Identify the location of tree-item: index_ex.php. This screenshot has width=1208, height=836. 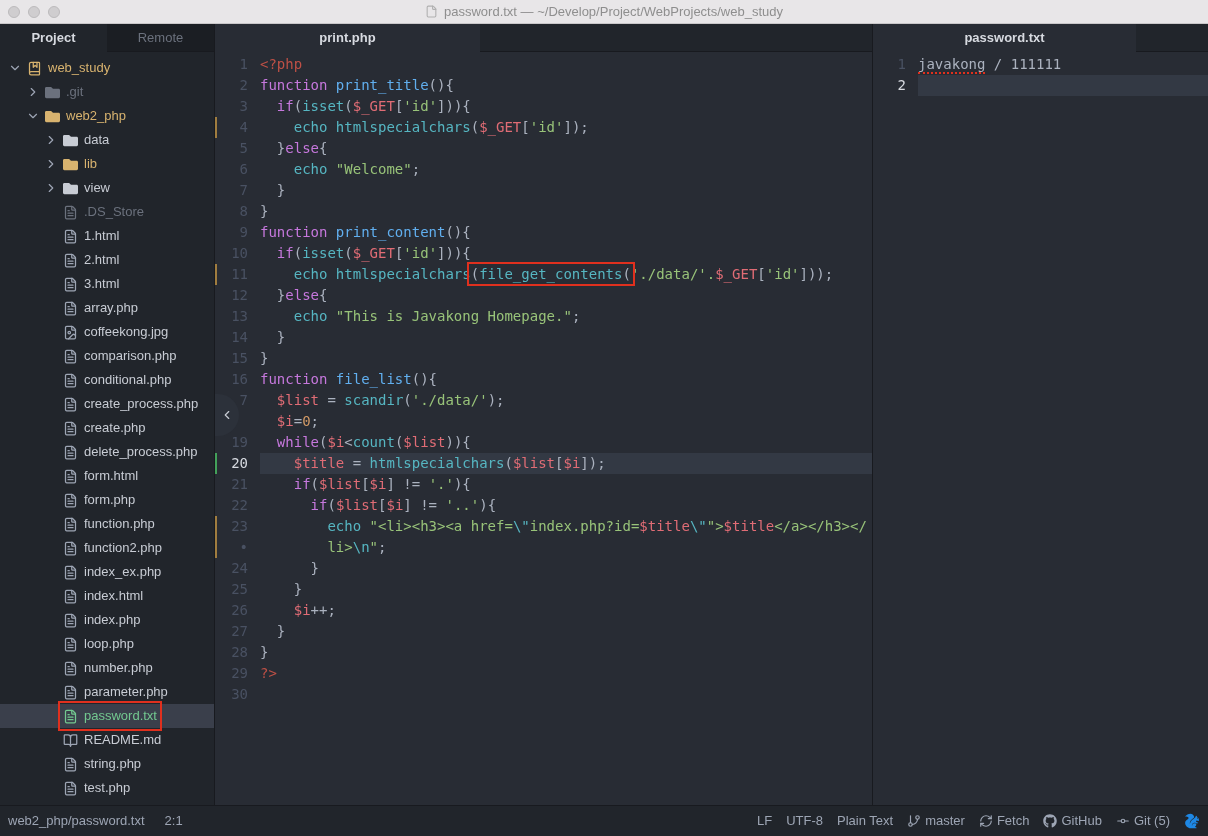
(107, 572).